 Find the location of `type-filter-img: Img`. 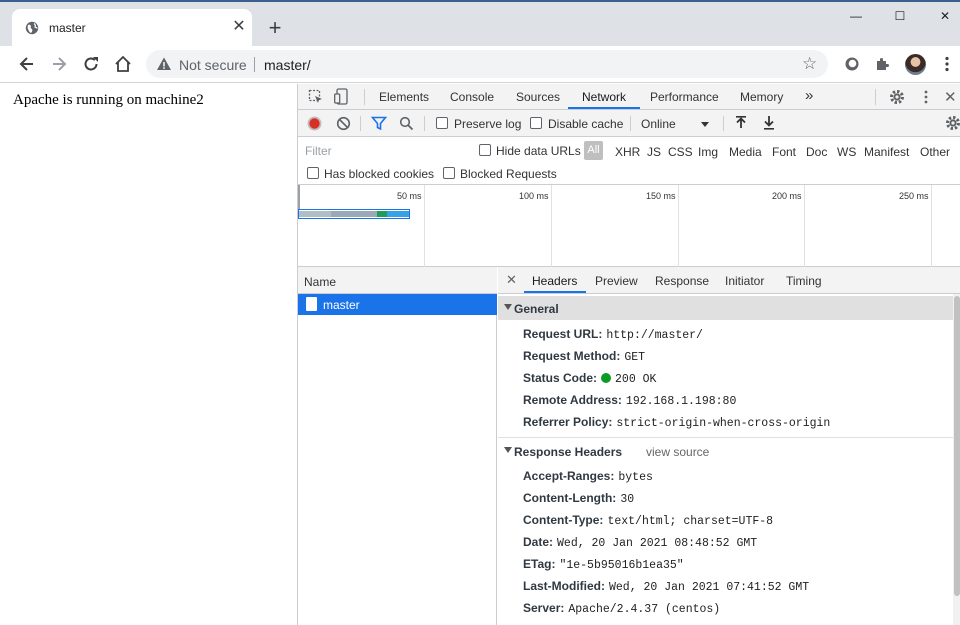

type-filter-img: Img is located at coordinates (708, 152).